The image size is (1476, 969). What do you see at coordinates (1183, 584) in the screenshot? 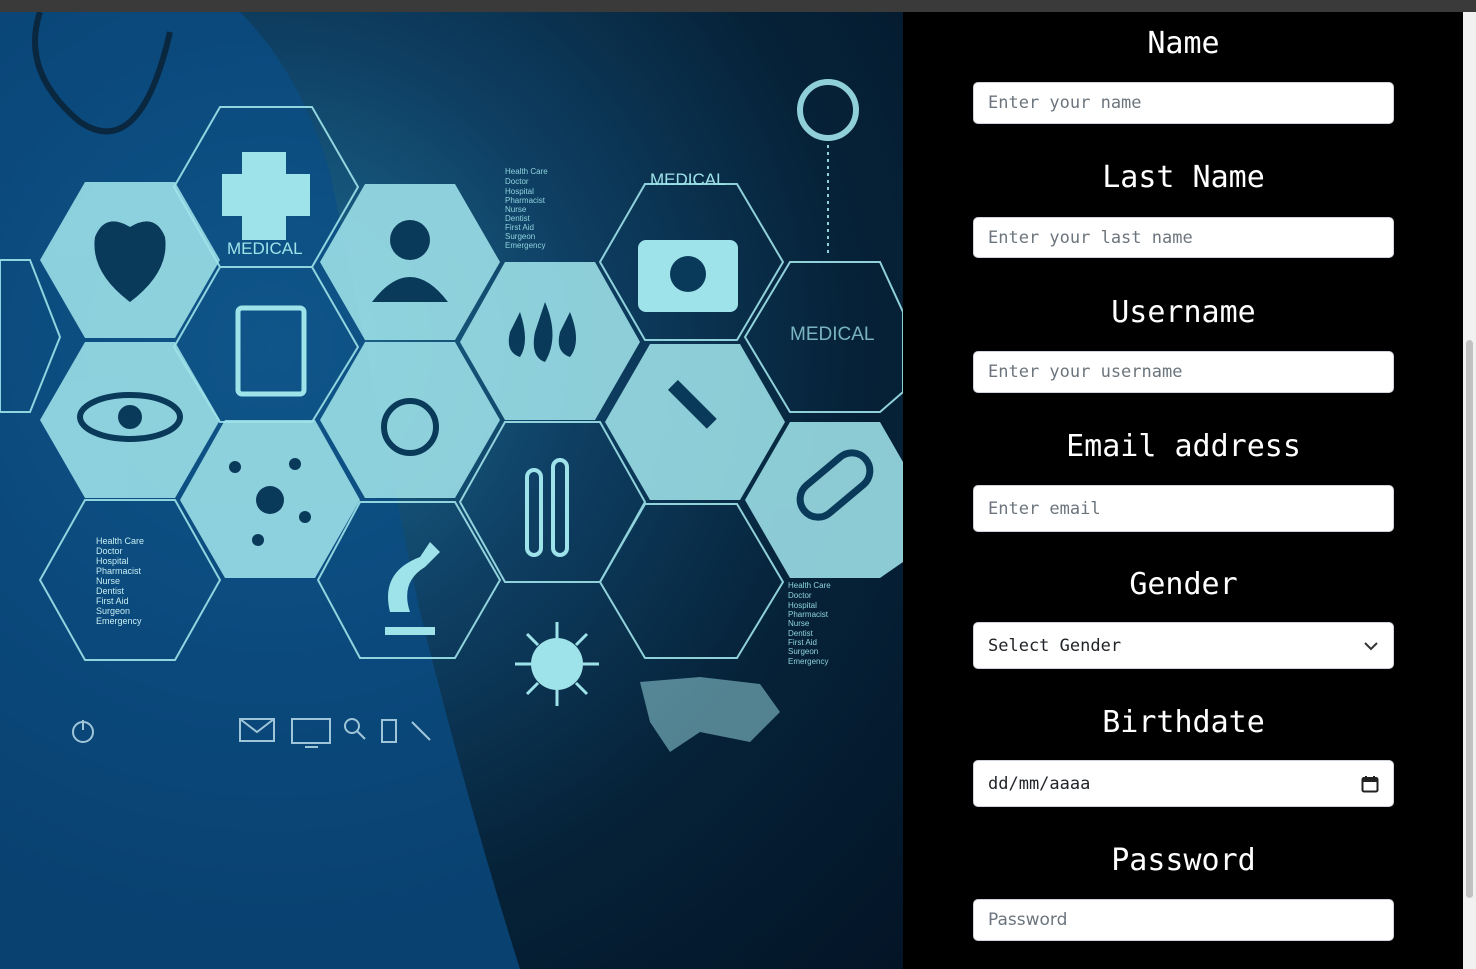
I see `gender-label: Gender` at bounding box center [1183, 584].